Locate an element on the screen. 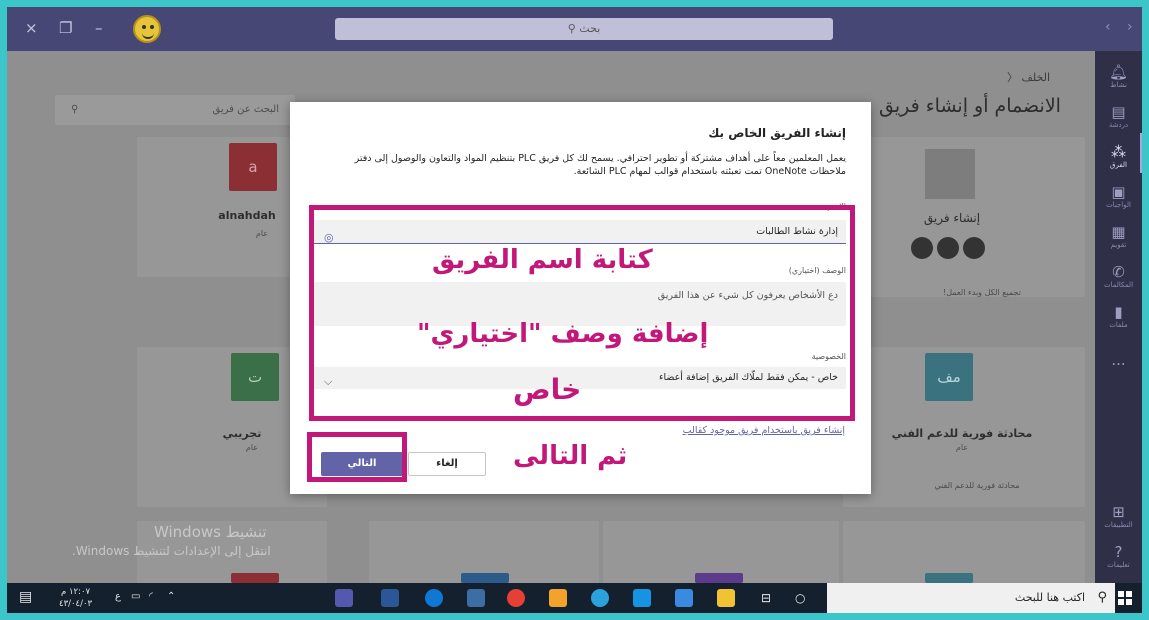 This screenshot has width=1149, height=620. rail-label: تعليمات is located at coordinates (1118, 565).